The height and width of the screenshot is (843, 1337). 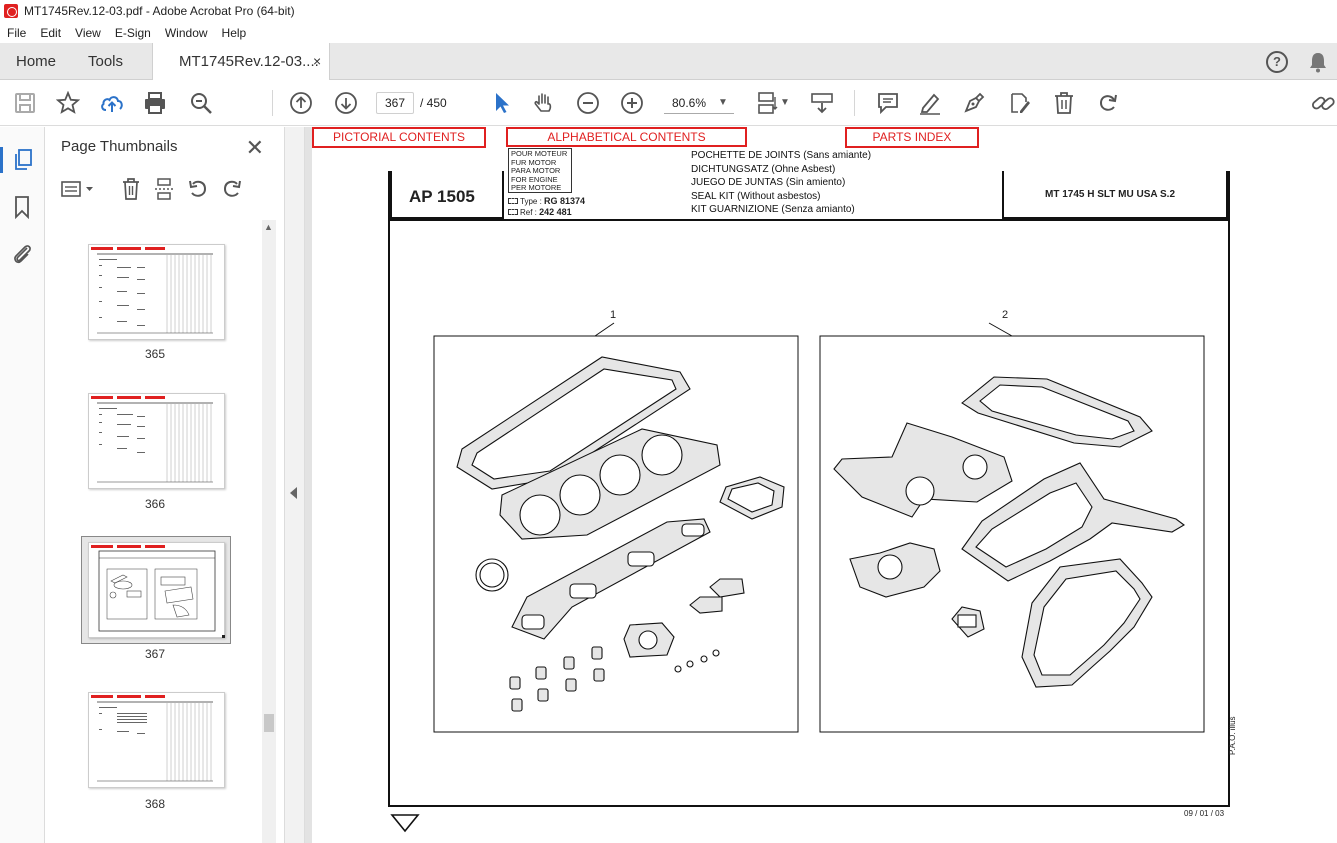 I want to click on redo-icon, so click(x=1108, y=103).